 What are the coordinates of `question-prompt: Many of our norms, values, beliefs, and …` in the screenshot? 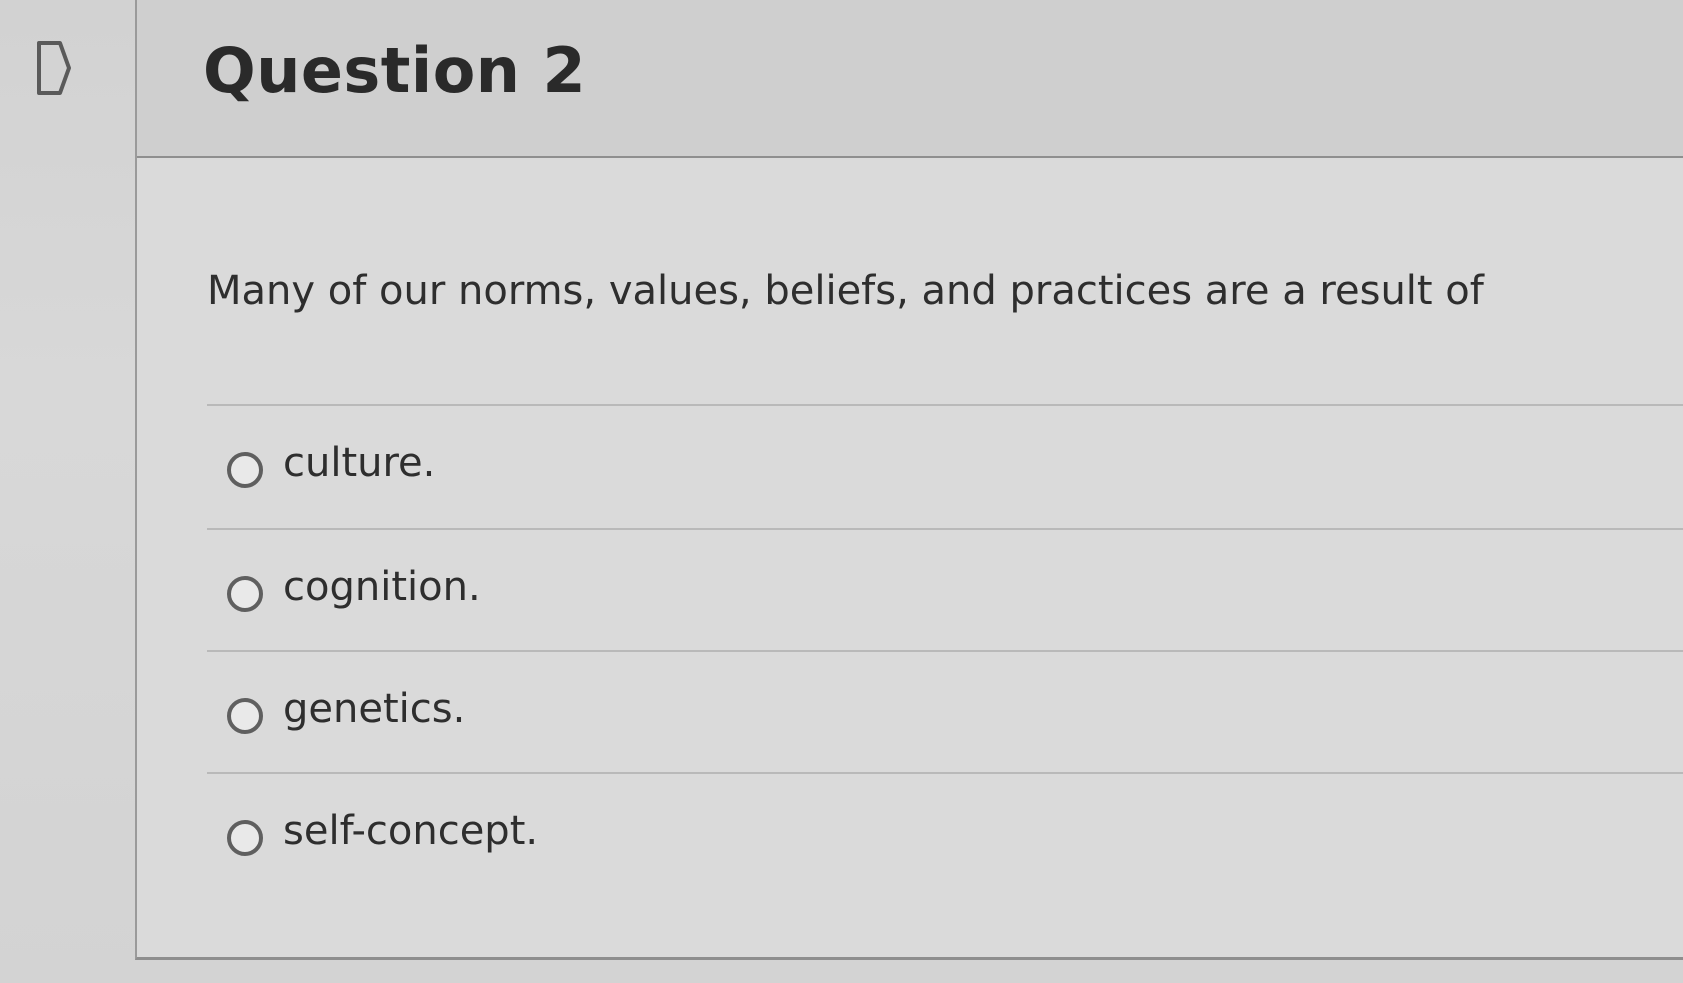 It's located at (845, 291).